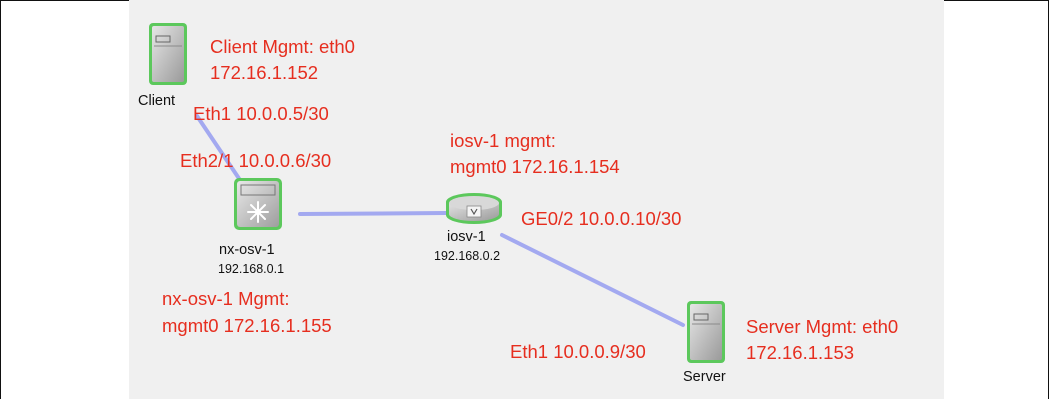  Describe the element at coordinates (373, 213) in the screenshot. I see `link-nxosv-iosv` at that location.